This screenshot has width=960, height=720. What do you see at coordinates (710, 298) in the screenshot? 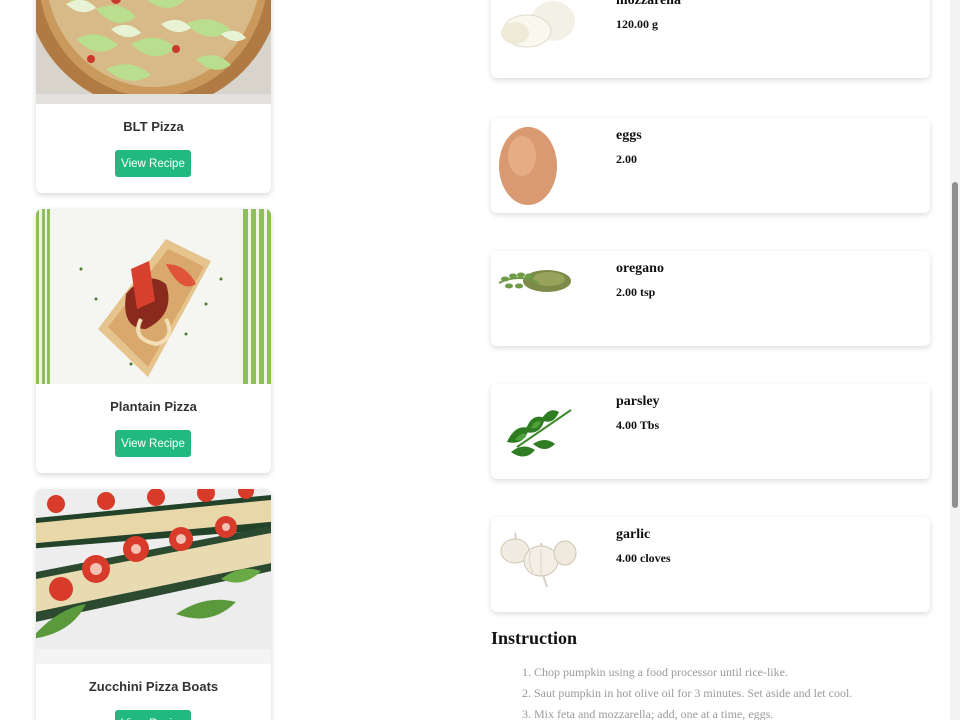
I see `ingredient-card-oregano: oregano 2.00 tsp` at bounding box center [710, 298].